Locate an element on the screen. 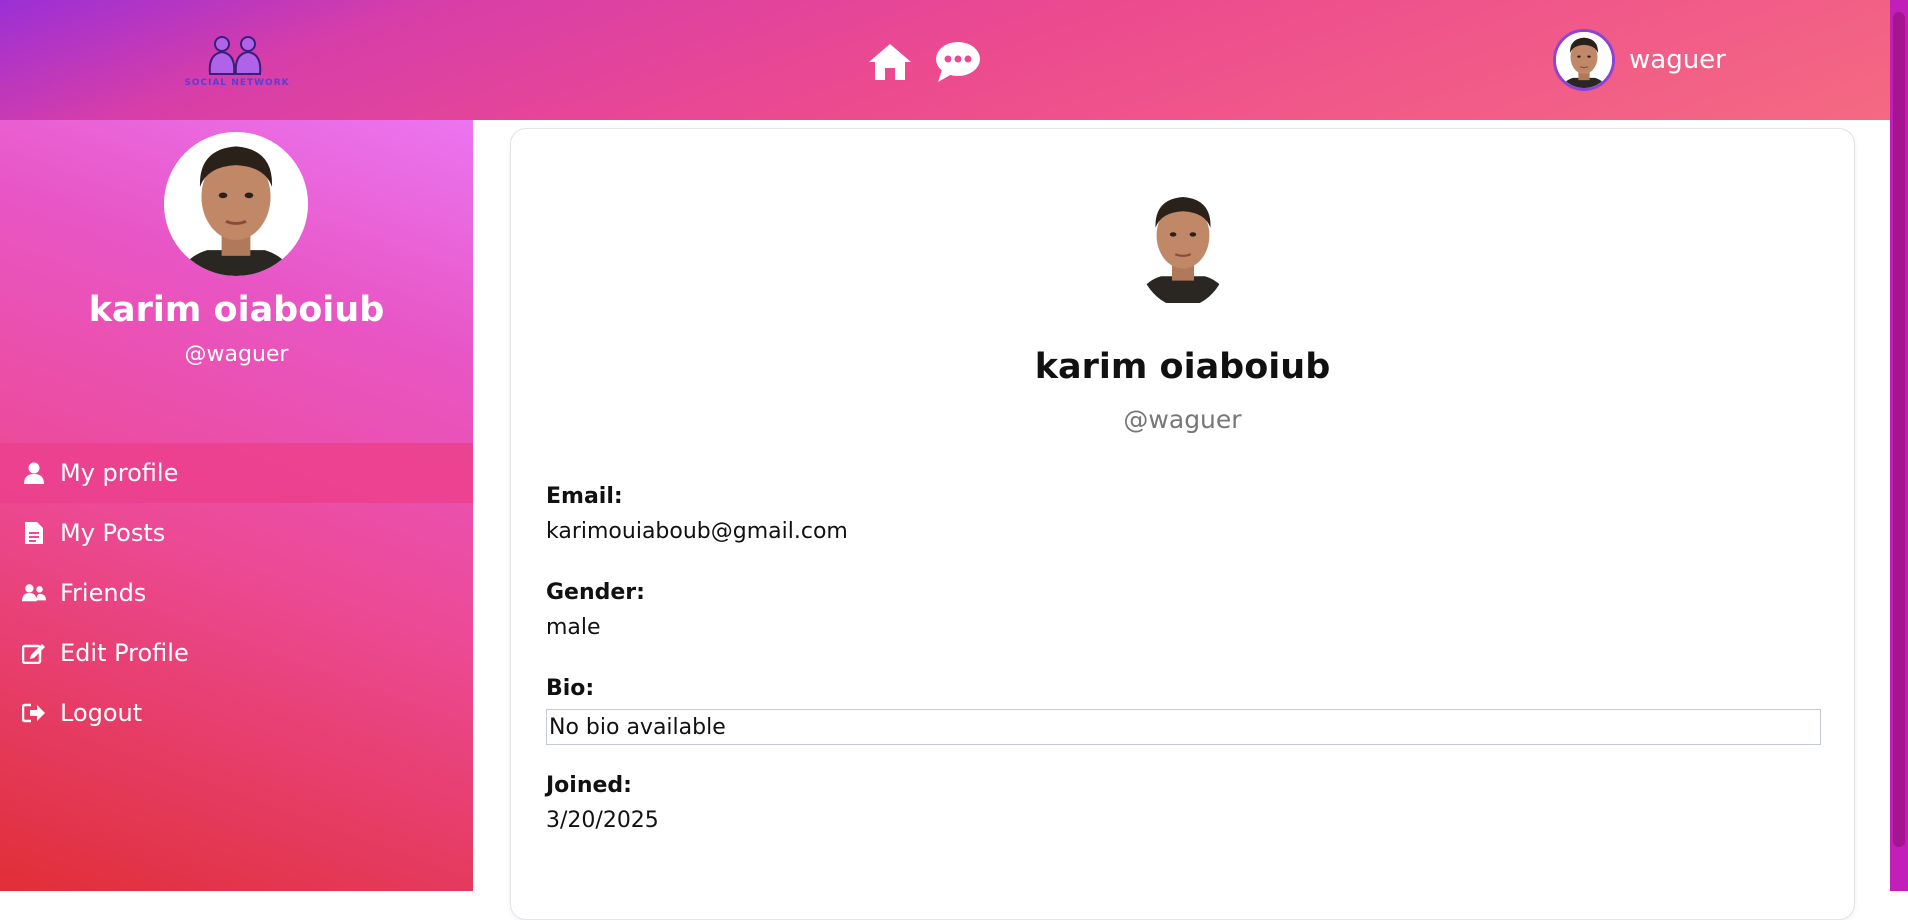 Image resolution: width=1908 pixels, height=920 pixels. sidebar-handle: @waguer is located at coordinates (236, 354).